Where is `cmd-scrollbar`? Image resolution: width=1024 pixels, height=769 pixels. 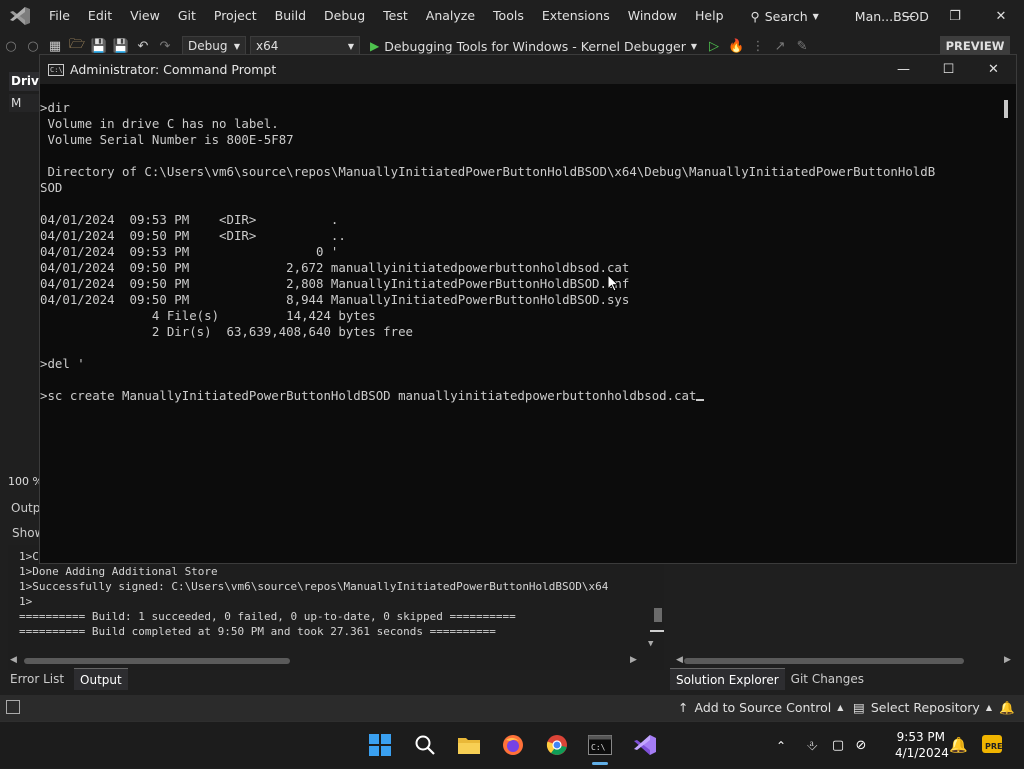 cmd-scrollbar is located at coordinates (1006, 109).